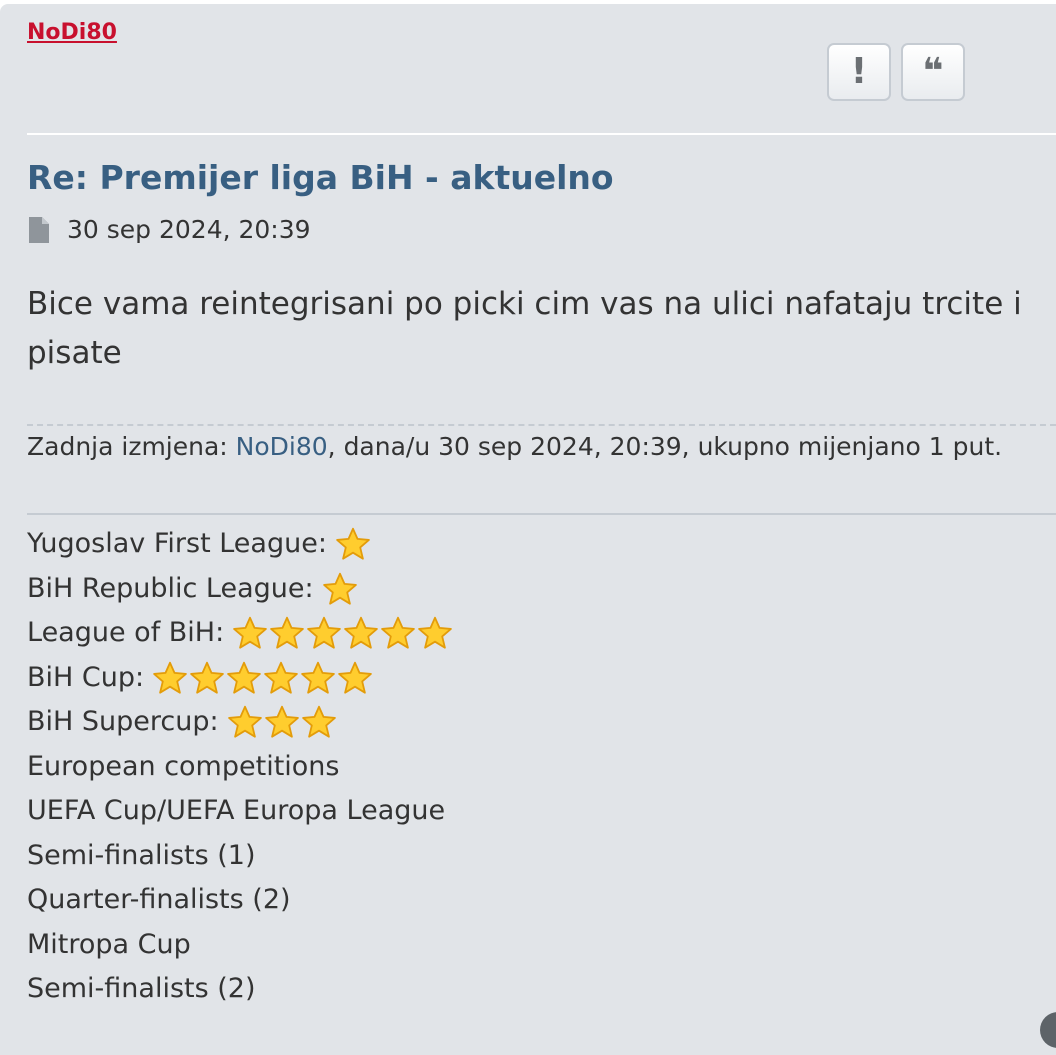 This screenshot has height=1055, width=1056. Describe the element at coordinates (236, 810) in the screenshot. I see `signature-line-text: UEFA Cup/UEFA Europa League` at that location.